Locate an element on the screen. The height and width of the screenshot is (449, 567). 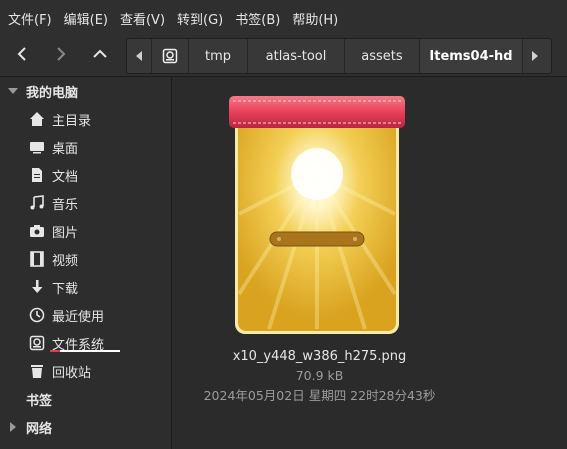
sidebar-header-computer: 我的电脑 is located at coordinates (52, 93).